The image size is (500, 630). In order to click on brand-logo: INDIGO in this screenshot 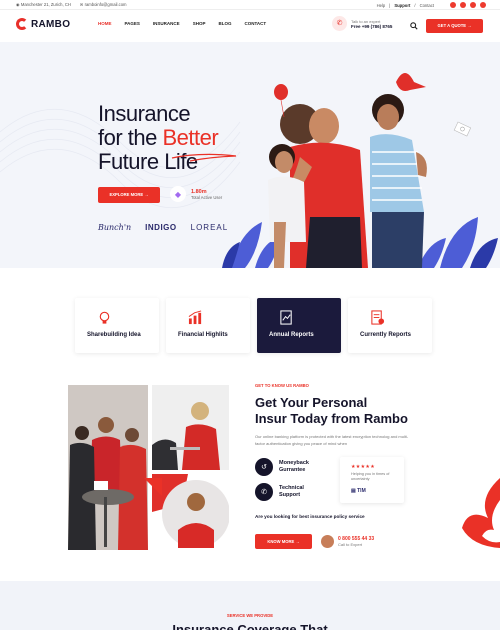, I will do `click(161, 227)`.